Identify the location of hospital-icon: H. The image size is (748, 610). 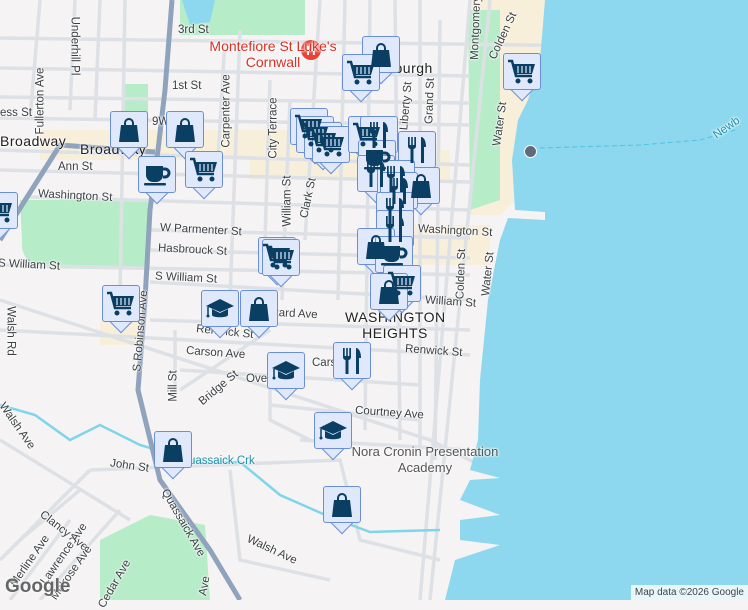
(311, 50).